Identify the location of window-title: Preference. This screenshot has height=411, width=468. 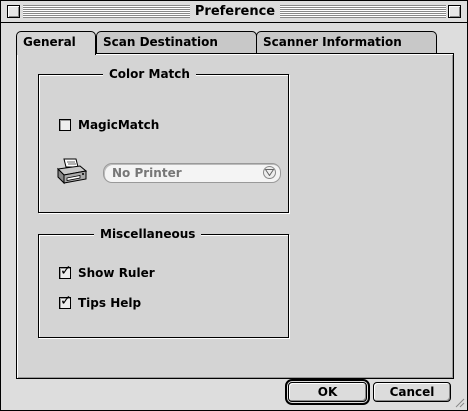
(235, 11).